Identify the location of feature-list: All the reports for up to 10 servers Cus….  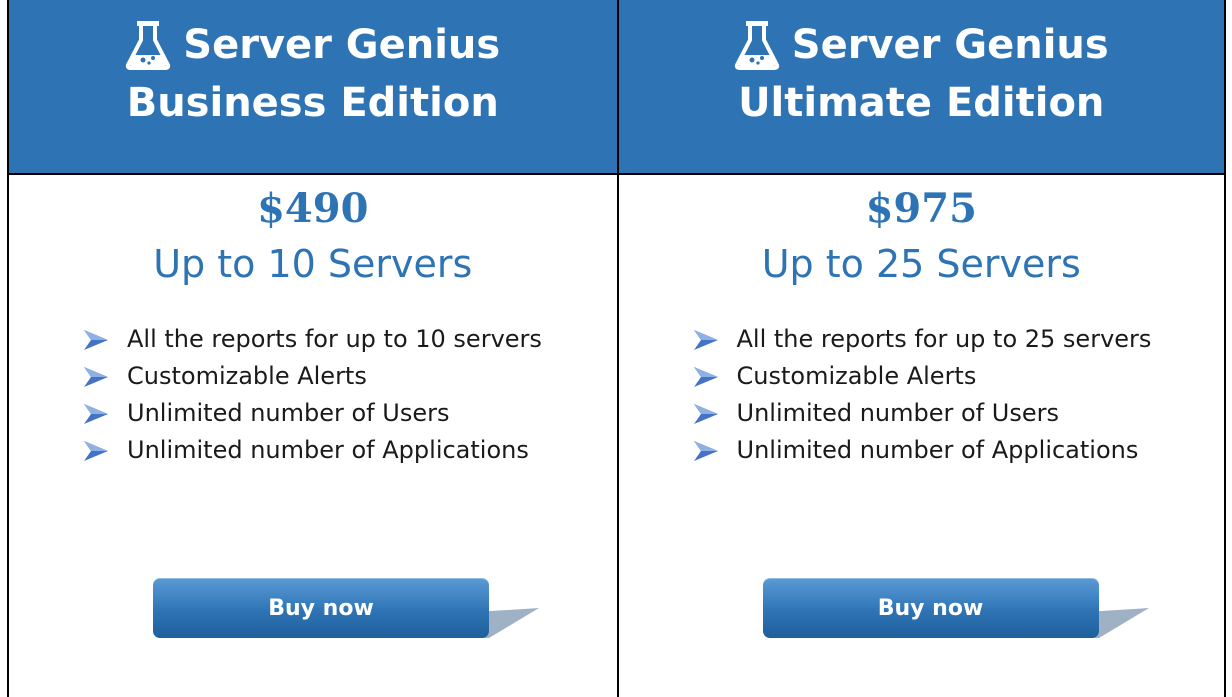
(313, 395).